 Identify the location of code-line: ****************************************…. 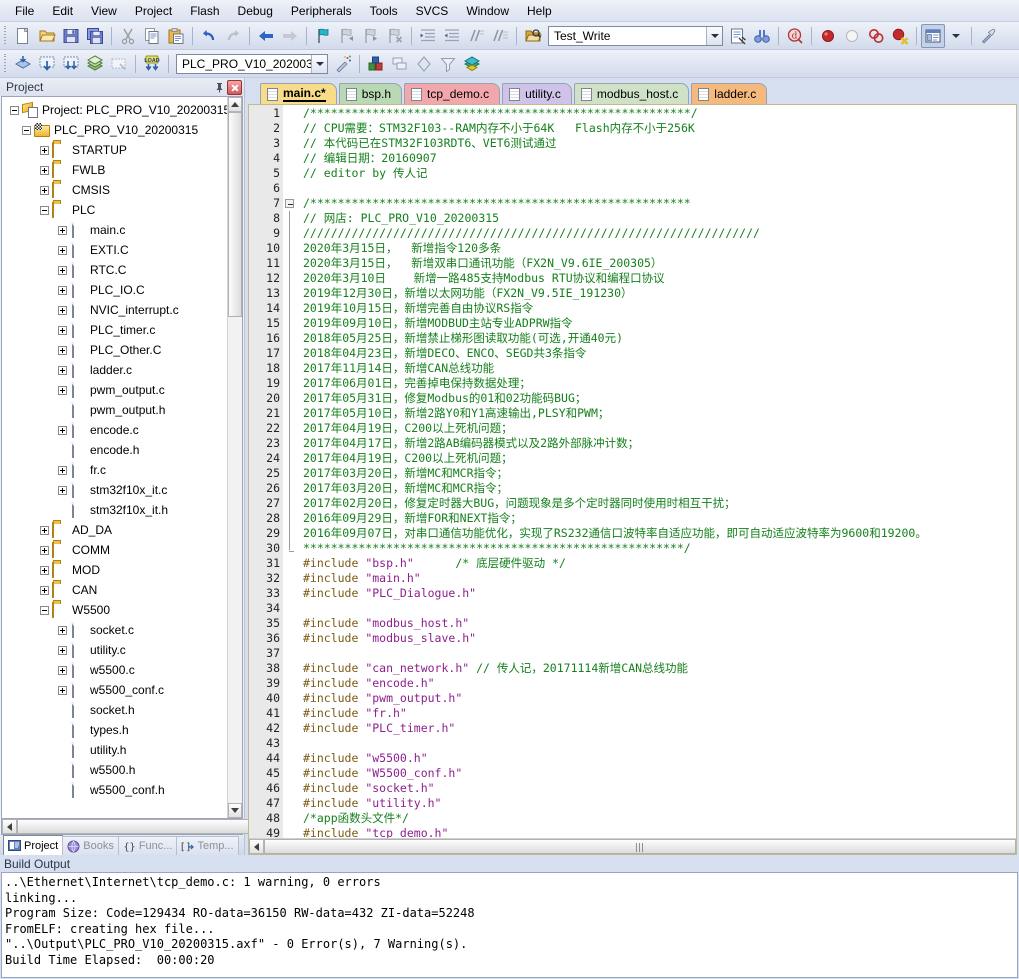
(659, 548).